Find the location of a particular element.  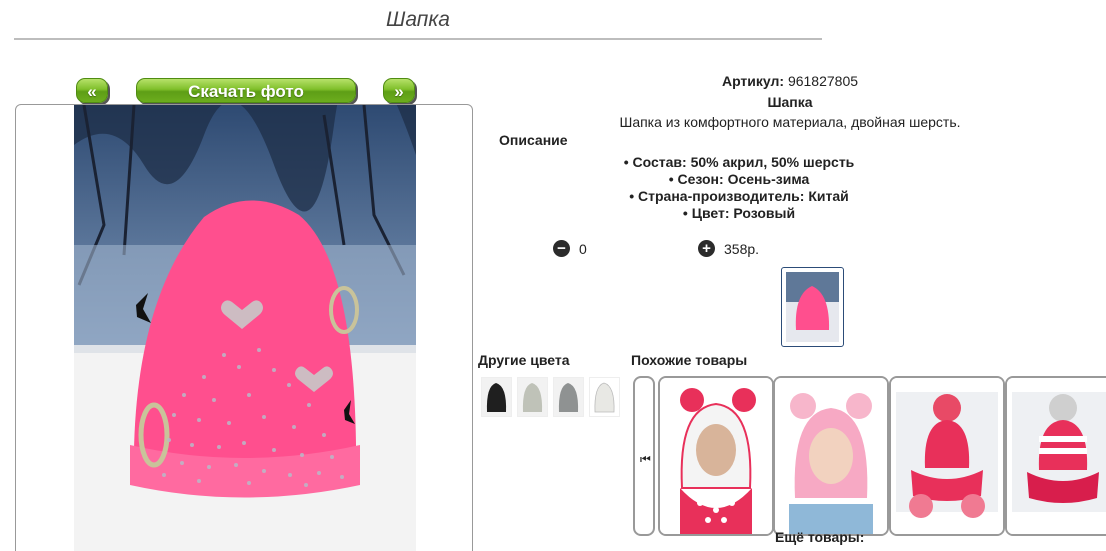

spec-item: Состав: 50% акрил, 50% шерсть is located at coordinates (739, 162).